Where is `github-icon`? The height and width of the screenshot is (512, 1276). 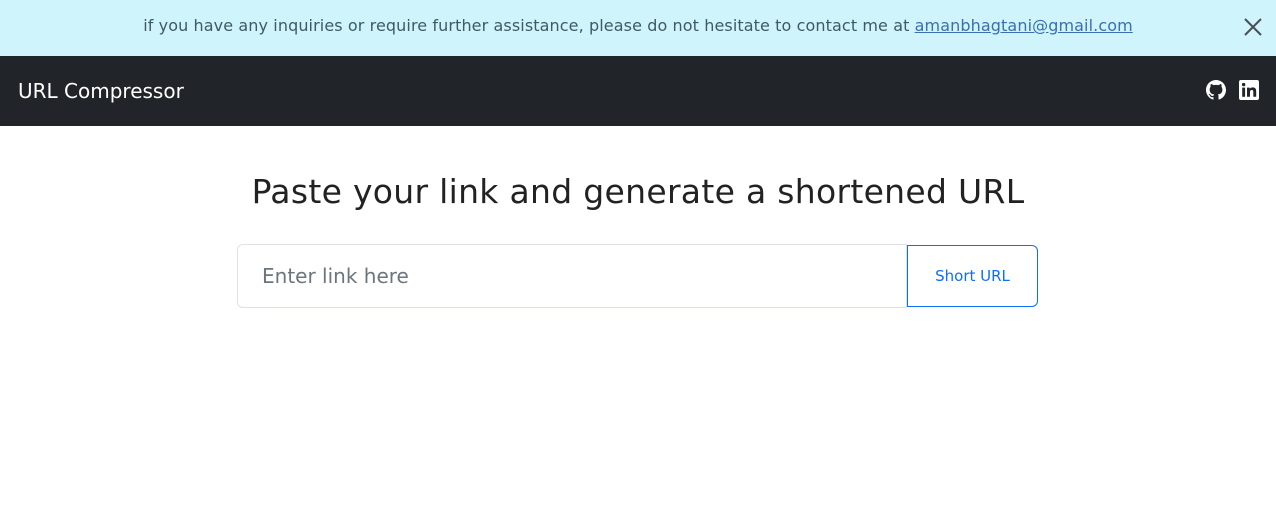 github-icon is located at coordinates (1216, 90).